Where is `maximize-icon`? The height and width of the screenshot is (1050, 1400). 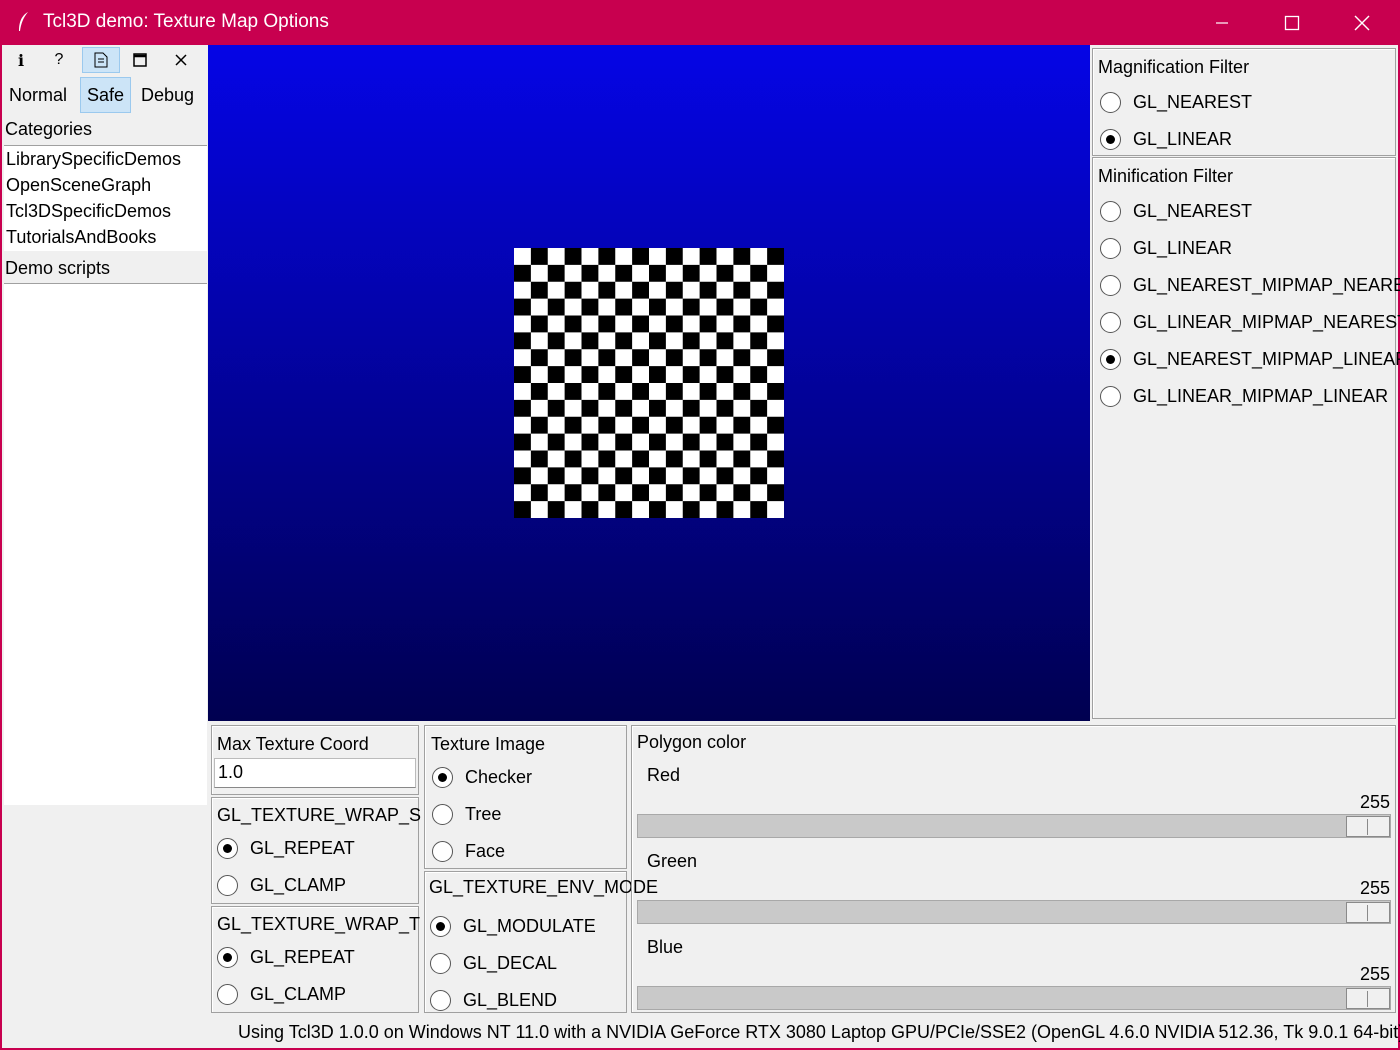 maximize-icon is located at coordinates (1292, 22).